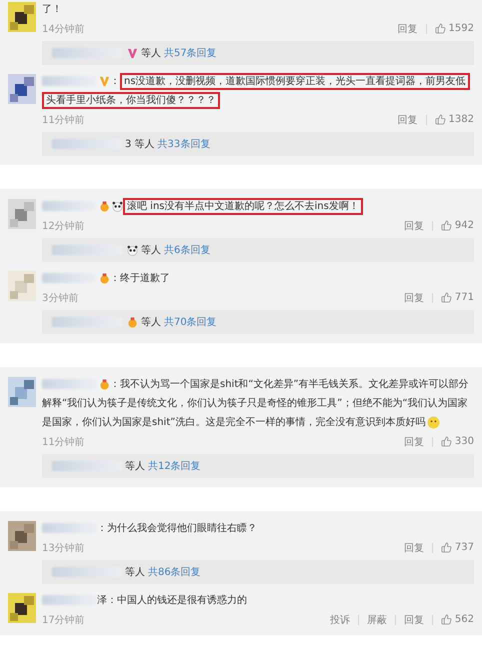  What do you see at coordinates (64, 226) in the screenshot?
I see `comment-time: 12分钟前` at bounding box center [64, 226].